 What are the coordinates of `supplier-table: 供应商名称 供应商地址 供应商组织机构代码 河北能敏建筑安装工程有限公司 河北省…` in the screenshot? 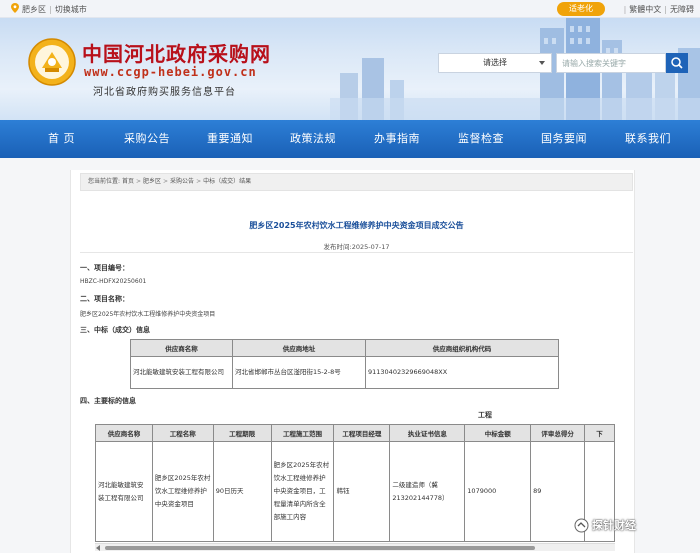 It's located at (344, 364).